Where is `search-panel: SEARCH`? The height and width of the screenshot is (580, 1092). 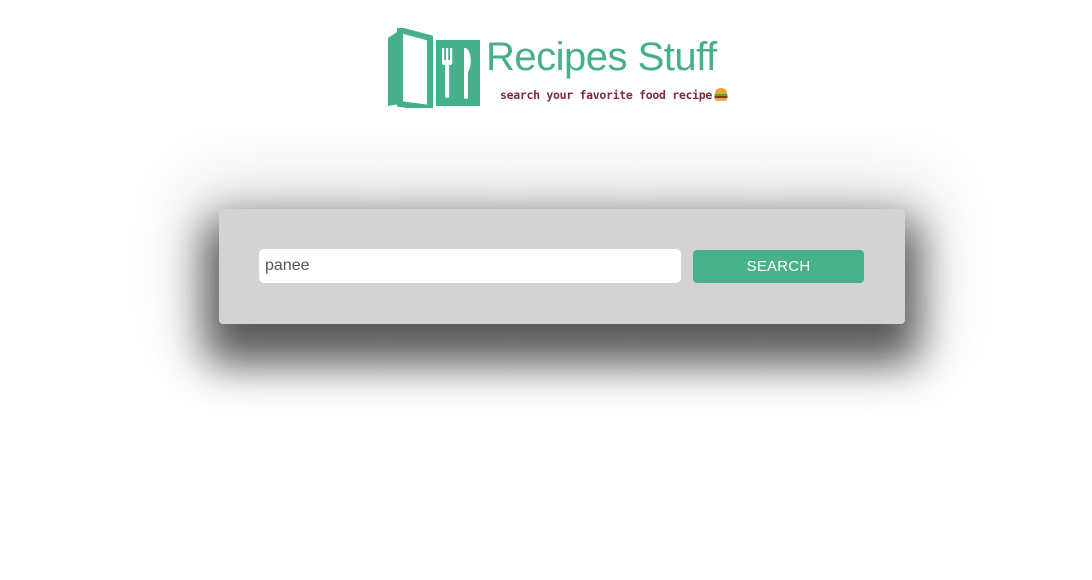
search-panel: SEARCH is located at coordinates (562, 266).